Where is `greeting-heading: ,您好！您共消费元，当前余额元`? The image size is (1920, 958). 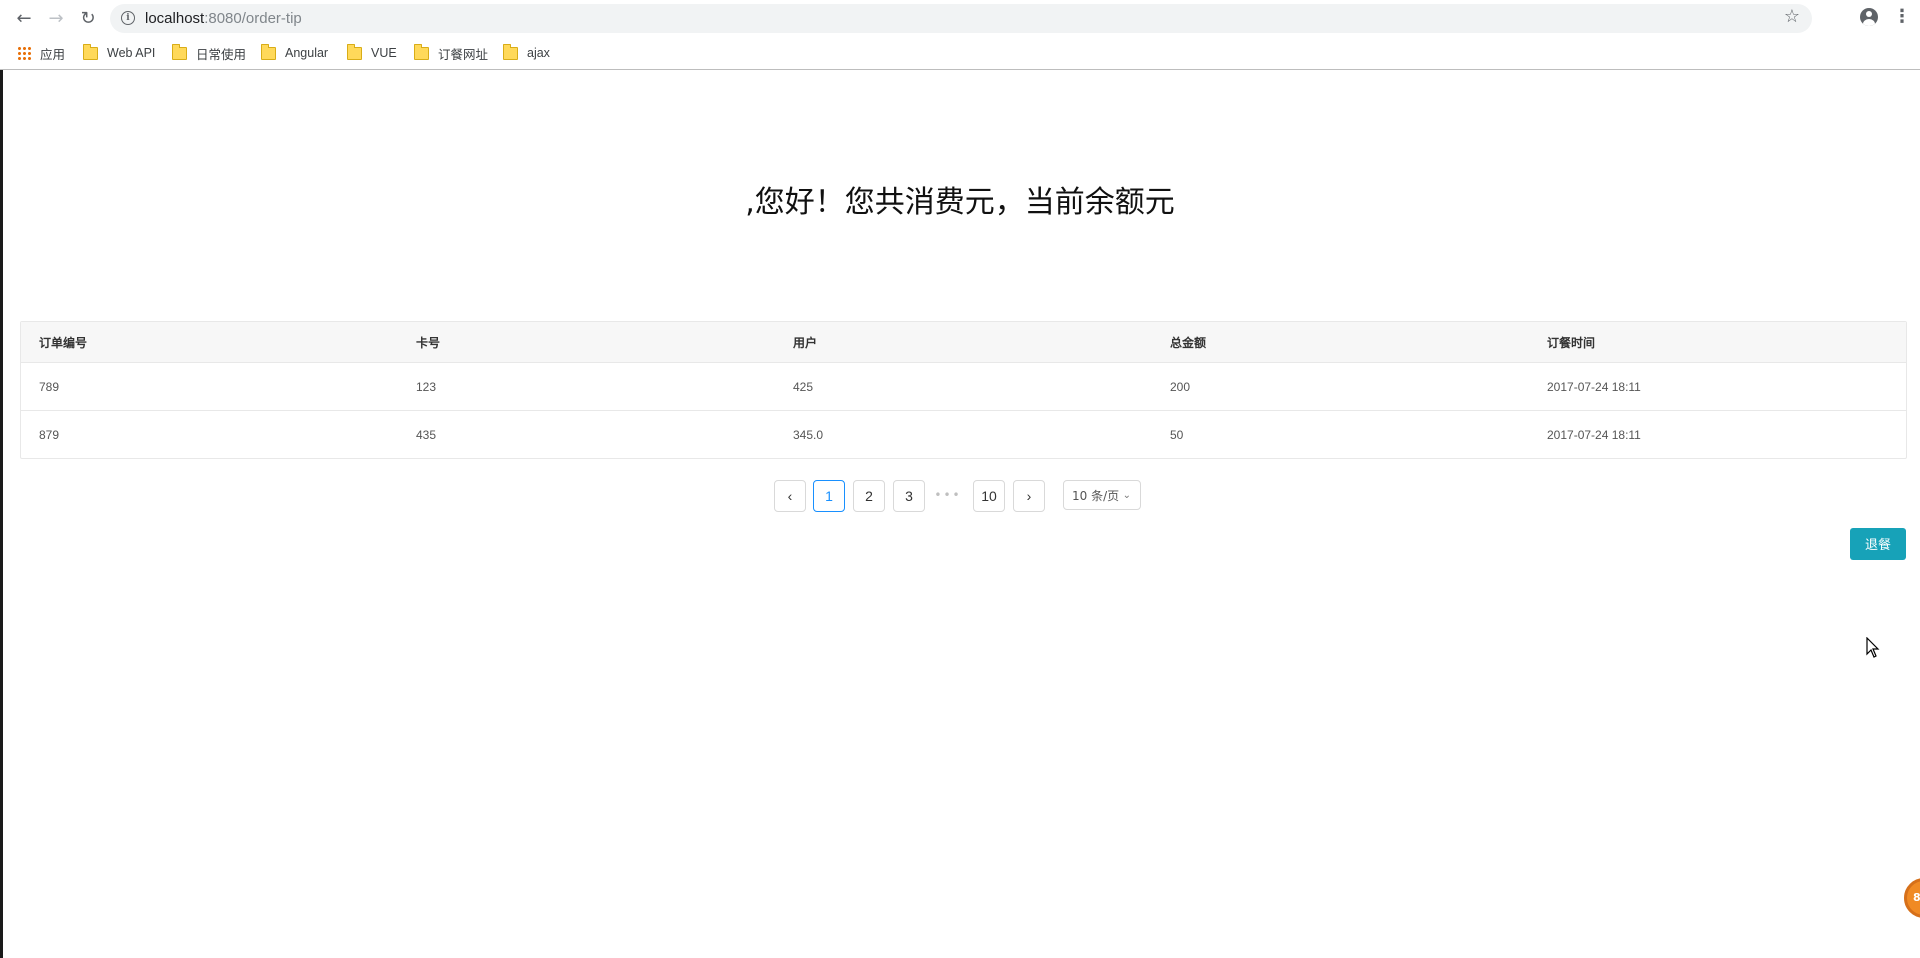
greeting-heading: ,您好！您共消费元，当前余额元 is located at coordinates (960, 202).